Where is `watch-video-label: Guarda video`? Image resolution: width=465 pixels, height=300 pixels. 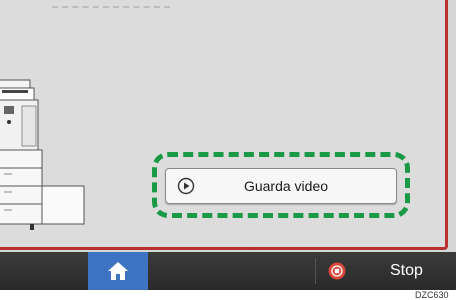
watch-video-label: Guarda video is located at coordinates (286, 186).